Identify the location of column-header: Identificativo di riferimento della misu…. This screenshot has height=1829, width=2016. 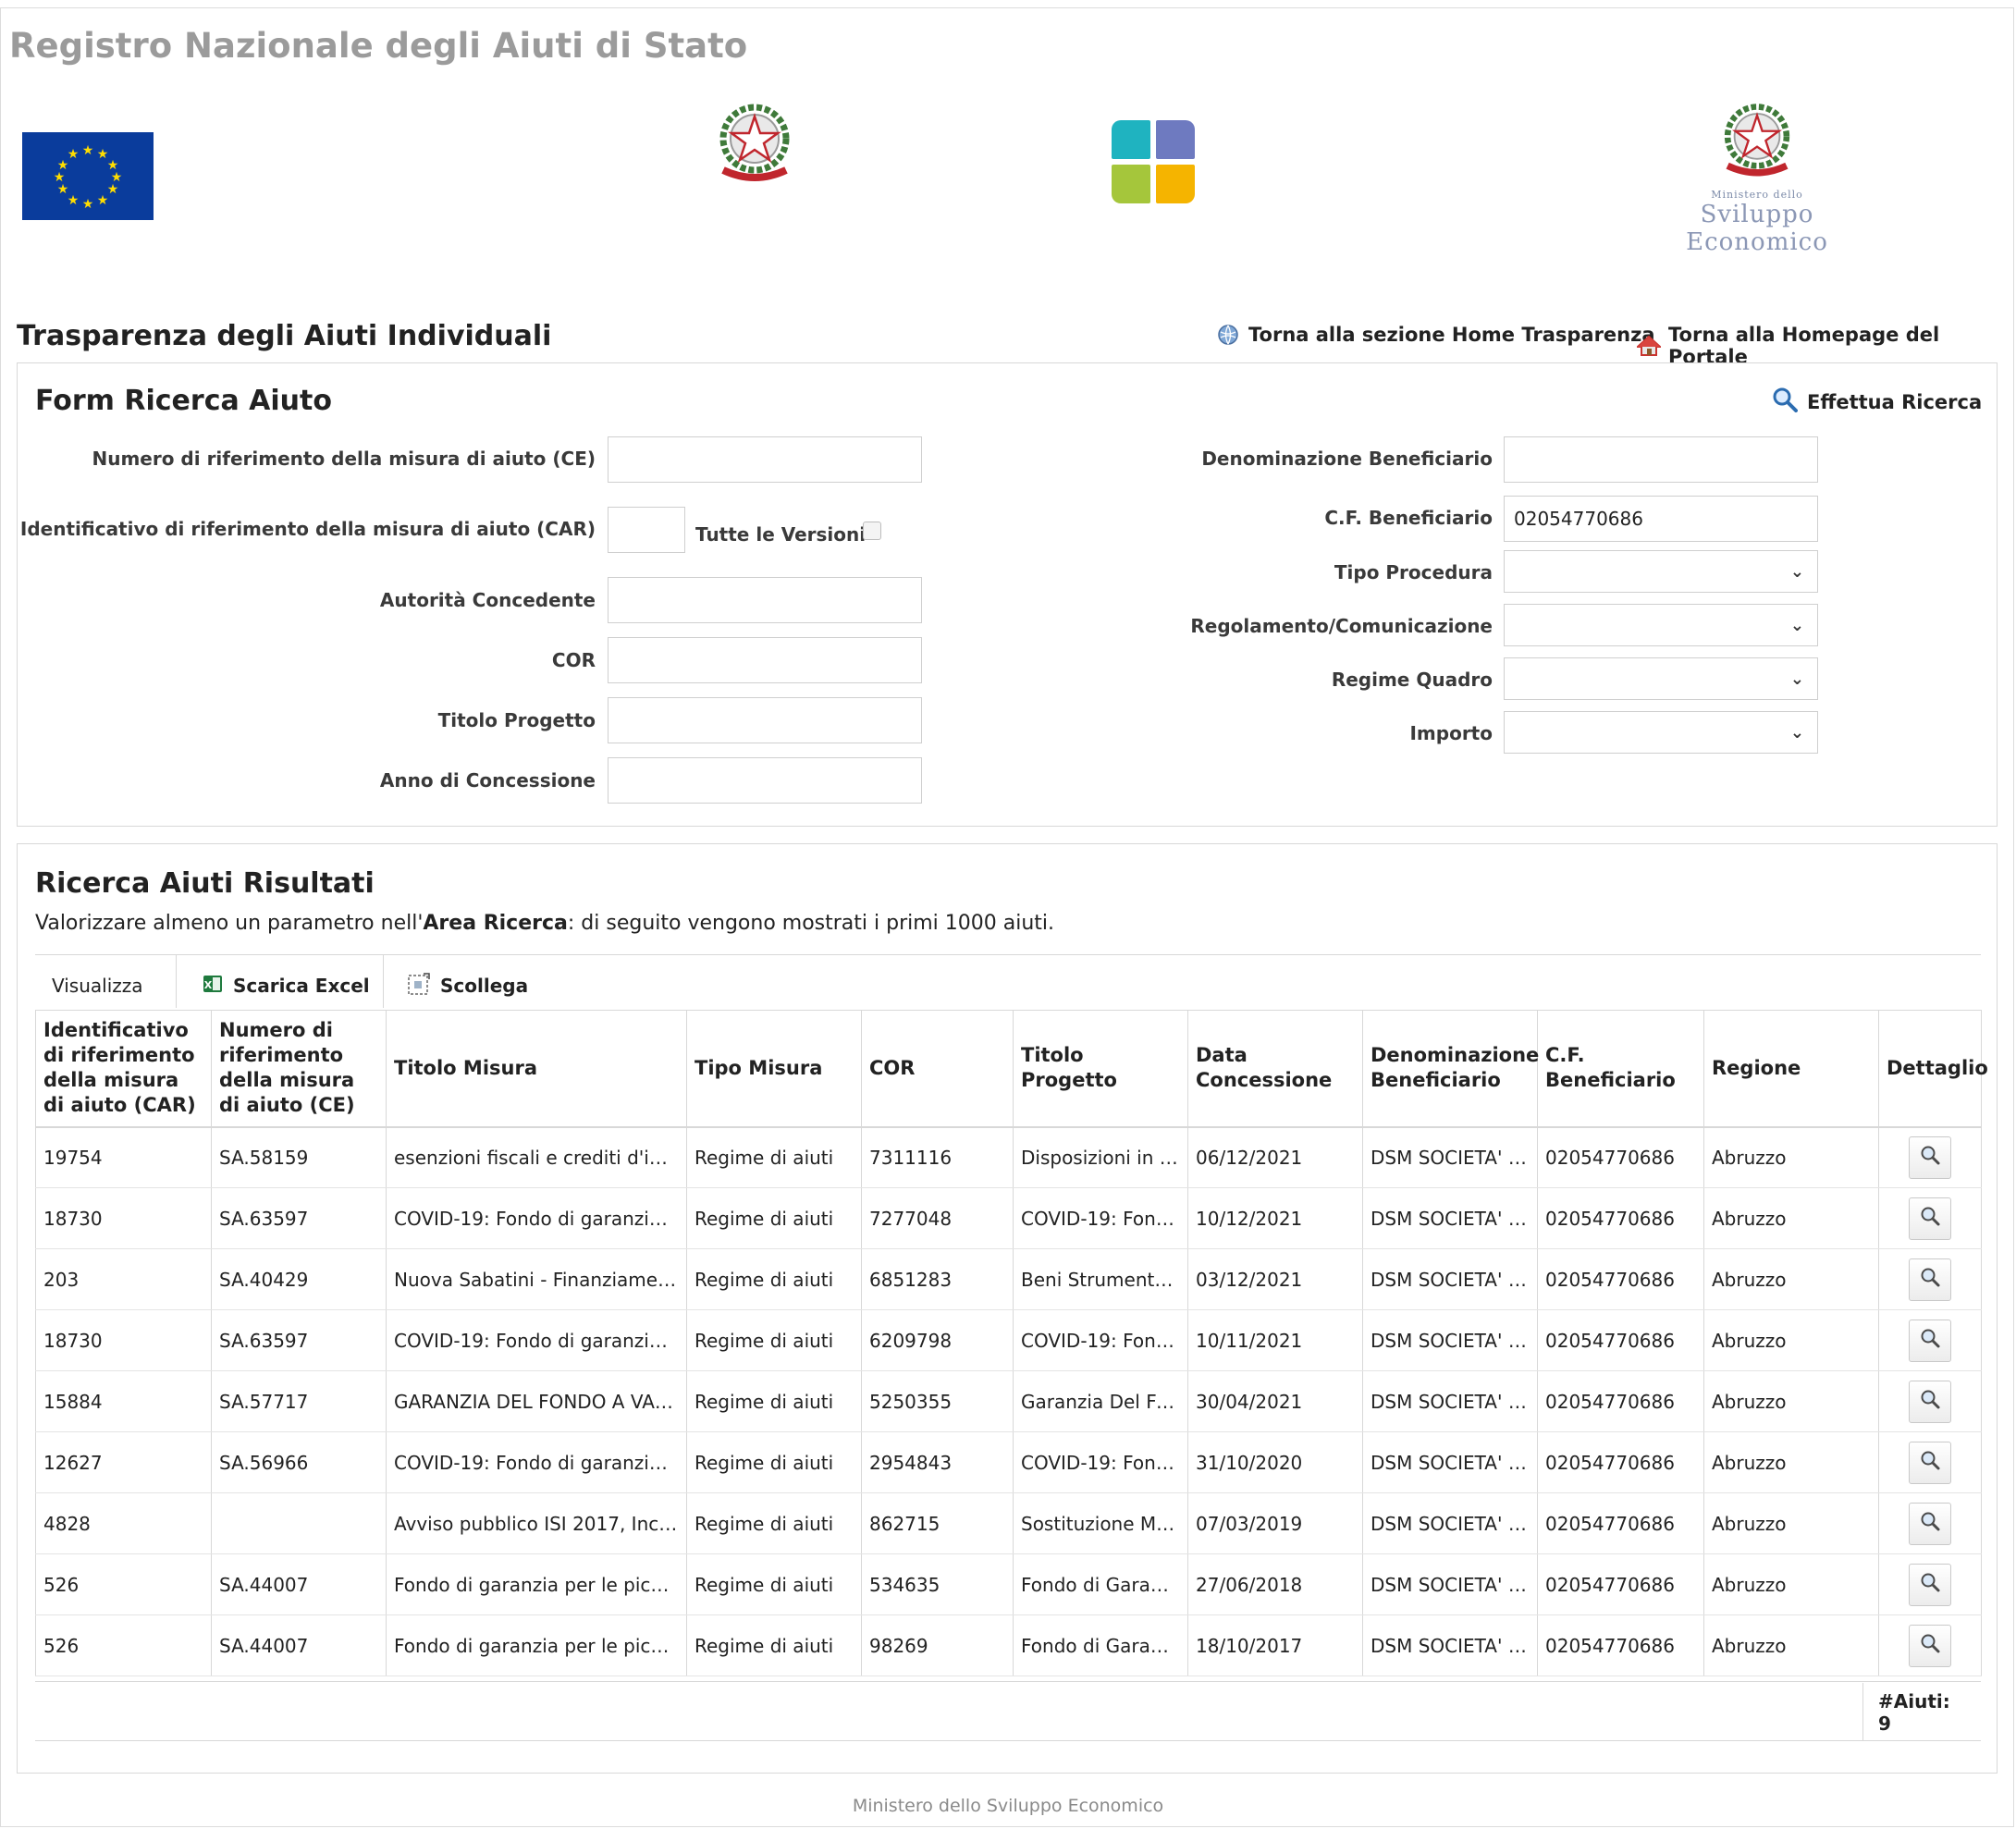
(124, 1069).